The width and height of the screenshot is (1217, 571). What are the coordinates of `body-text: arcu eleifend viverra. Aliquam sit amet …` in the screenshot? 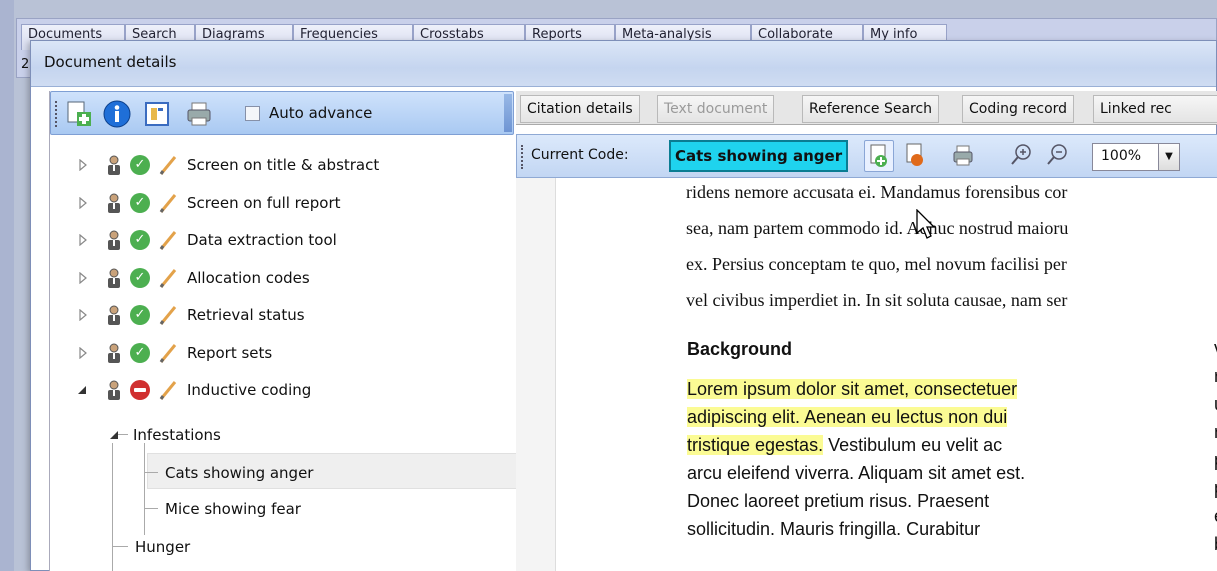 It's located at (856, 473).